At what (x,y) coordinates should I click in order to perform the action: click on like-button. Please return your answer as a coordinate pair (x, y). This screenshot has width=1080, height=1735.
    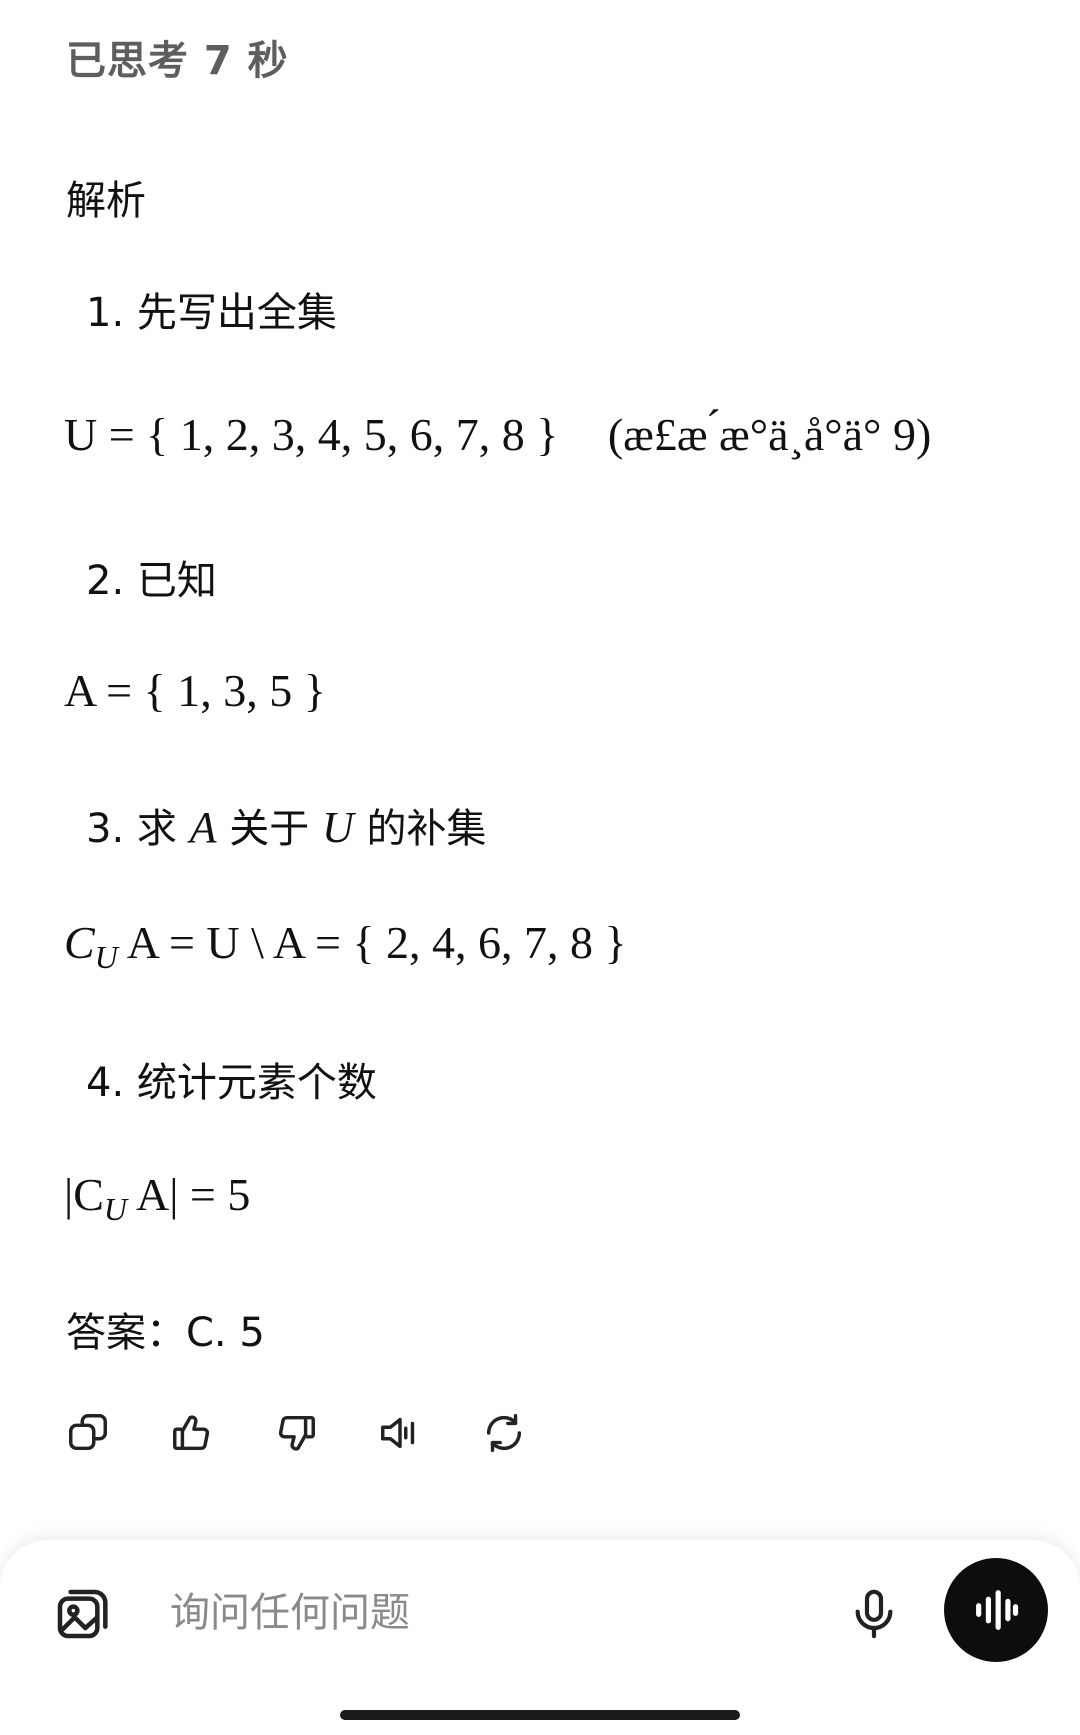
    Looking at the image, I should click on (192, 1433).